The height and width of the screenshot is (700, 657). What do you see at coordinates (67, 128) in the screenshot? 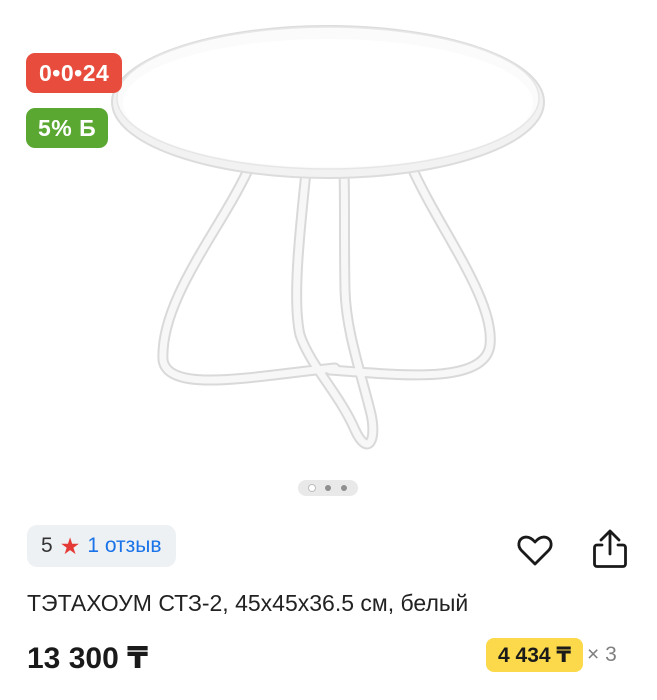
I see `bonus-badge: 5% Б` at bounding box center [67, 128].